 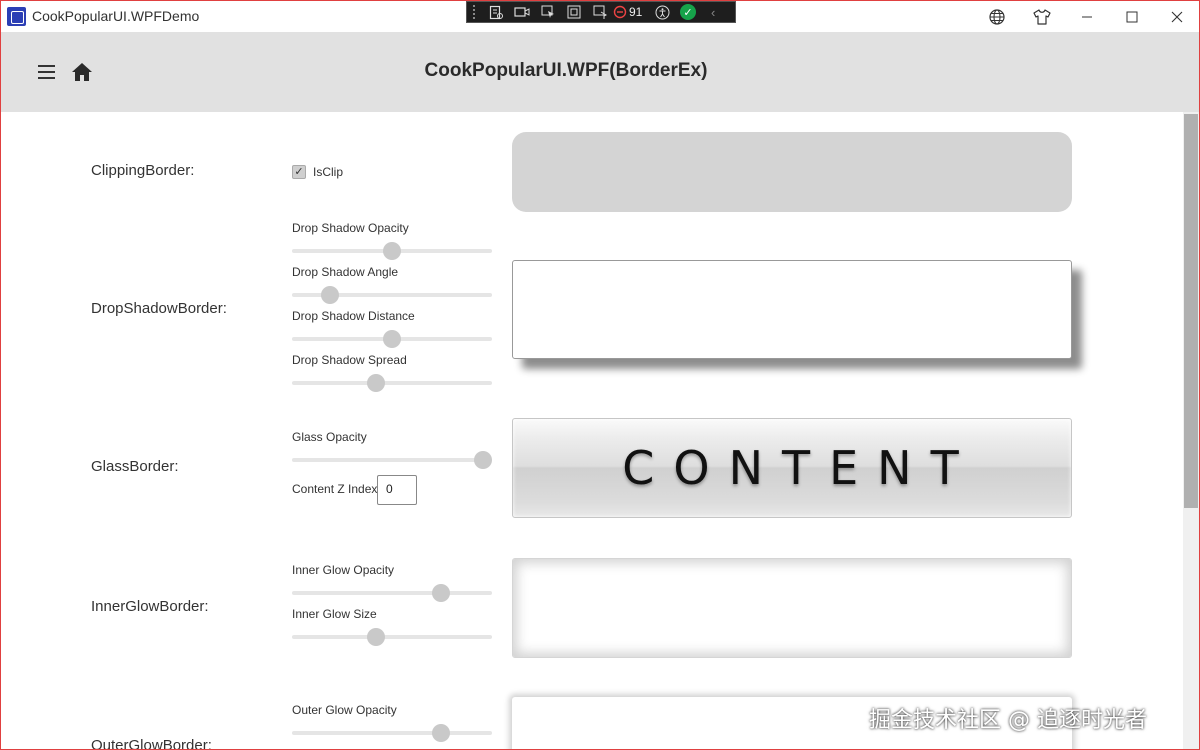 What do you see at coordinates (688, 12) in the screenshot?
I see `hot-reload-ok-icon: ✓` at bounding box center [688, 12].